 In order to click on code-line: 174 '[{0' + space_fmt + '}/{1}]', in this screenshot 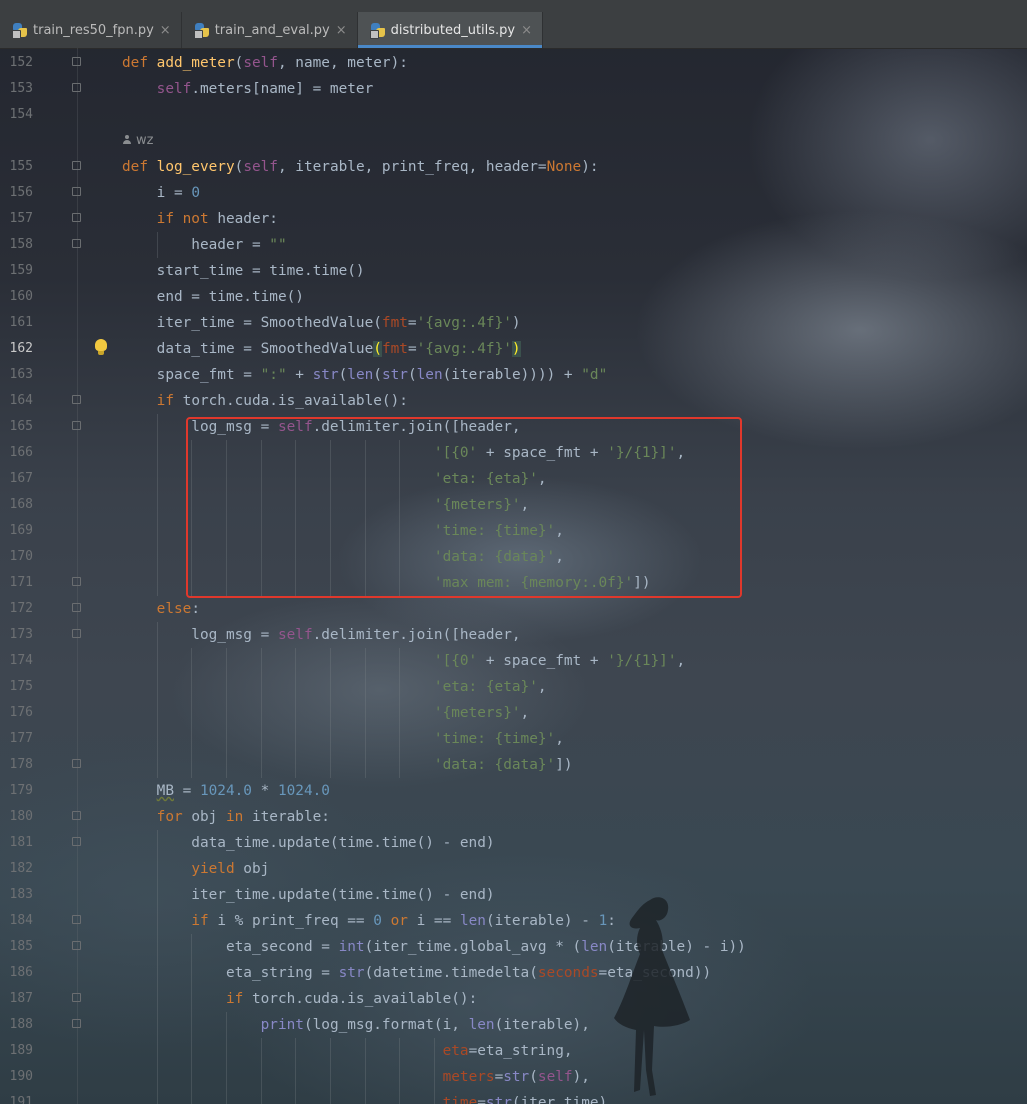, I will do `click(513, 661)`.